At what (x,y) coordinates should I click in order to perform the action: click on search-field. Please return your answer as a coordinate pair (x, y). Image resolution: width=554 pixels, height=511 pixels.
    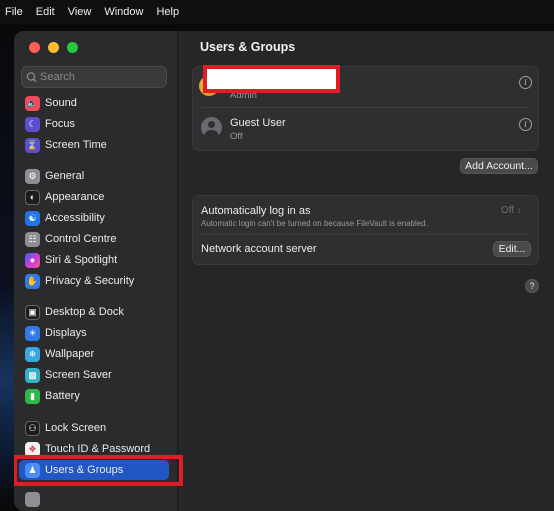
    Looking at the image, I should click on (94, 77).